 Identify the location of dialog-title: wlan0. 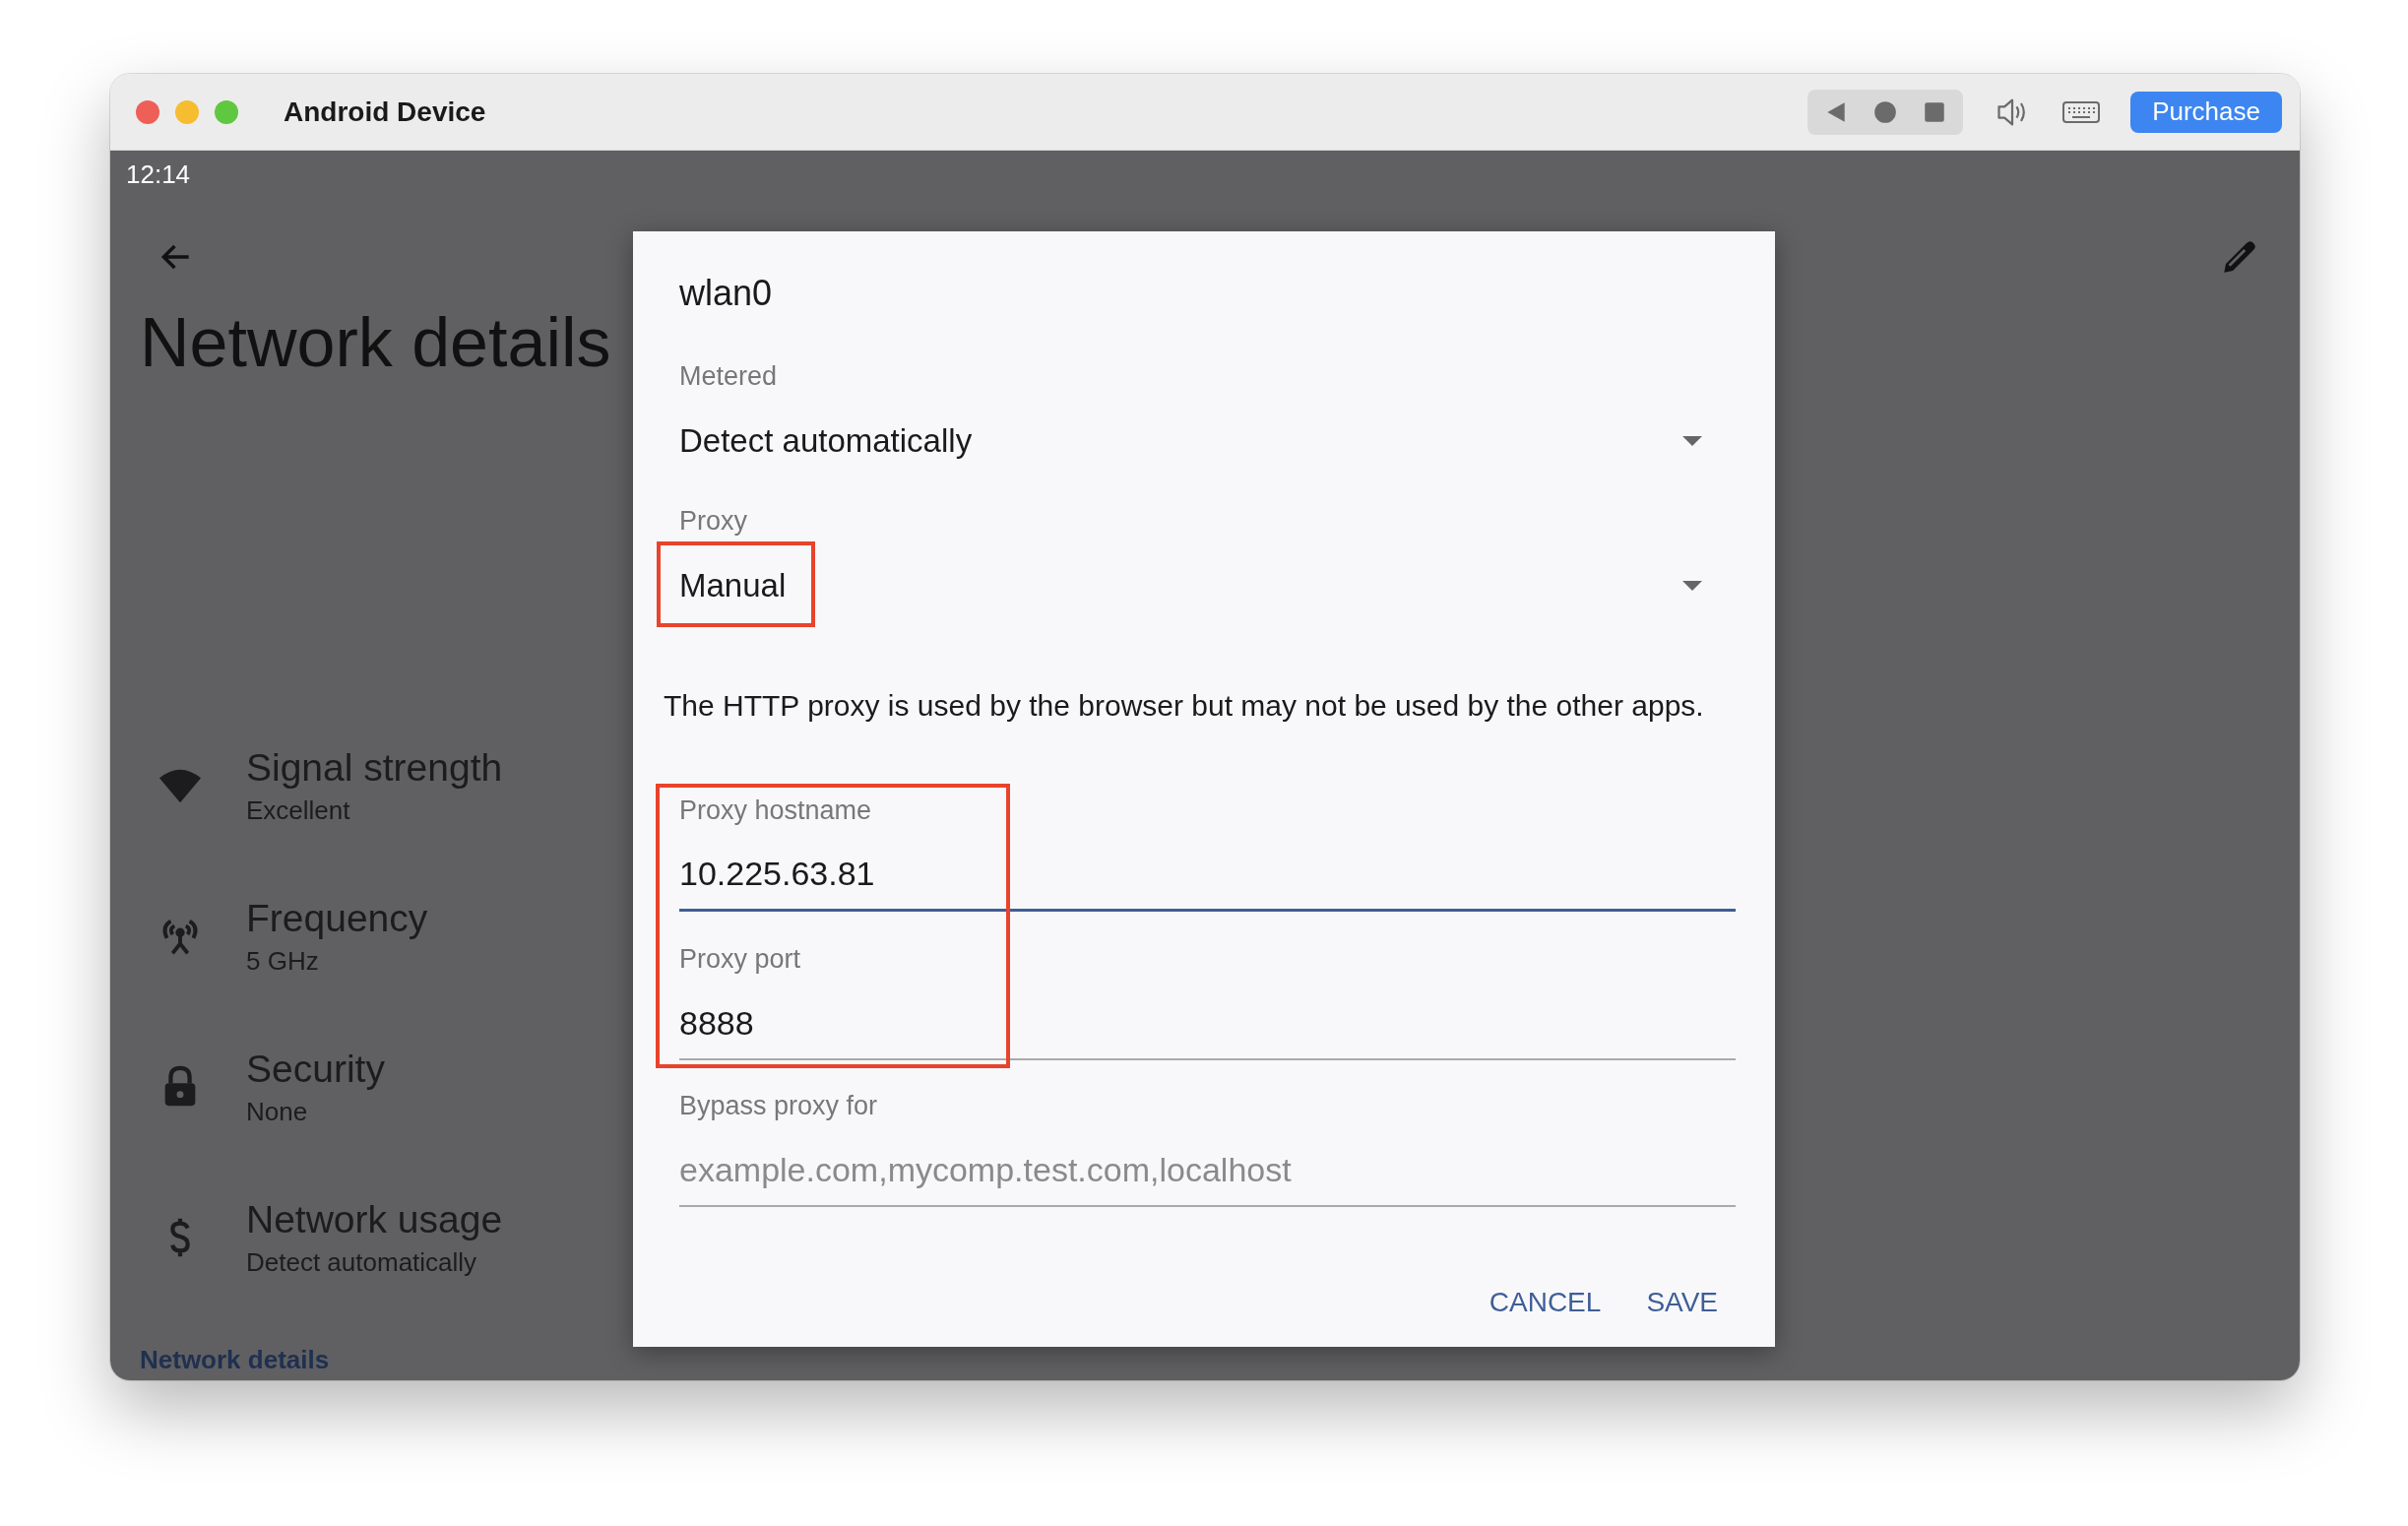
(726, 293).